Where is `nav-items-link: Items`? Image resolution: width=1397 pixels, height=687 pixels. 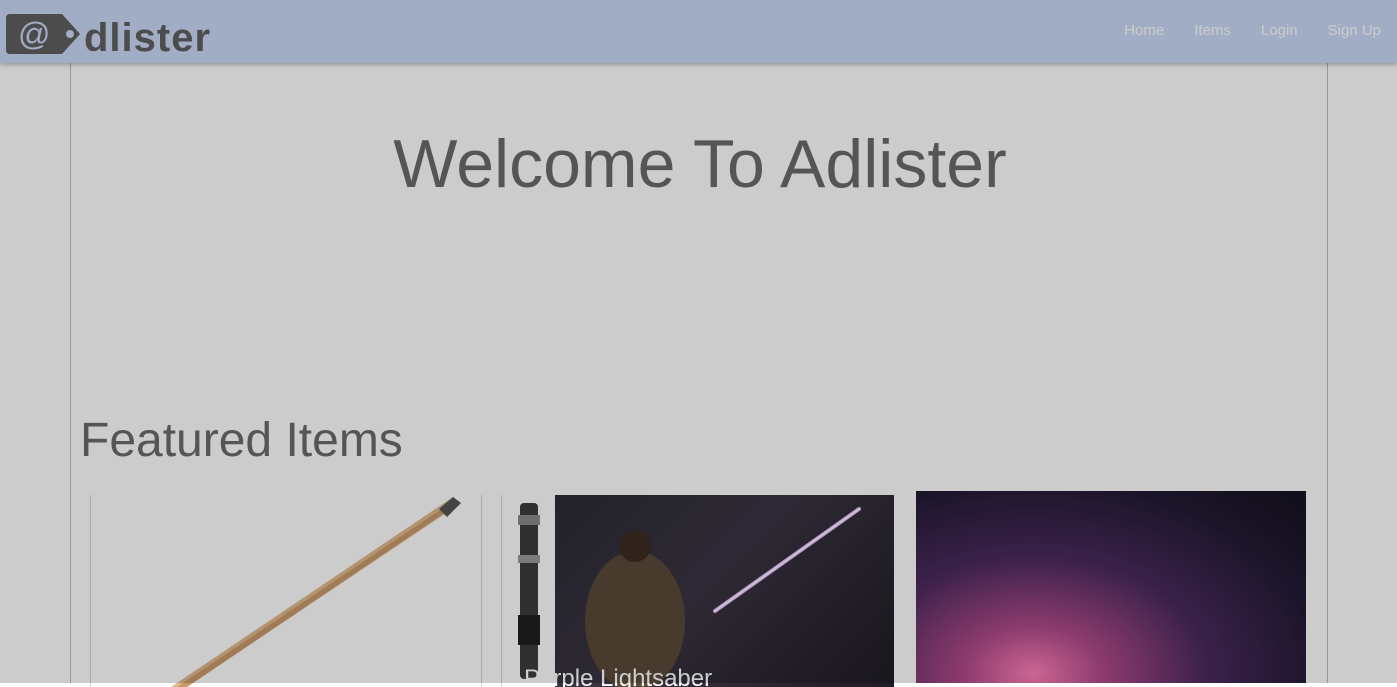 nav-items-link: Items is located at coordinates (1212, 30).